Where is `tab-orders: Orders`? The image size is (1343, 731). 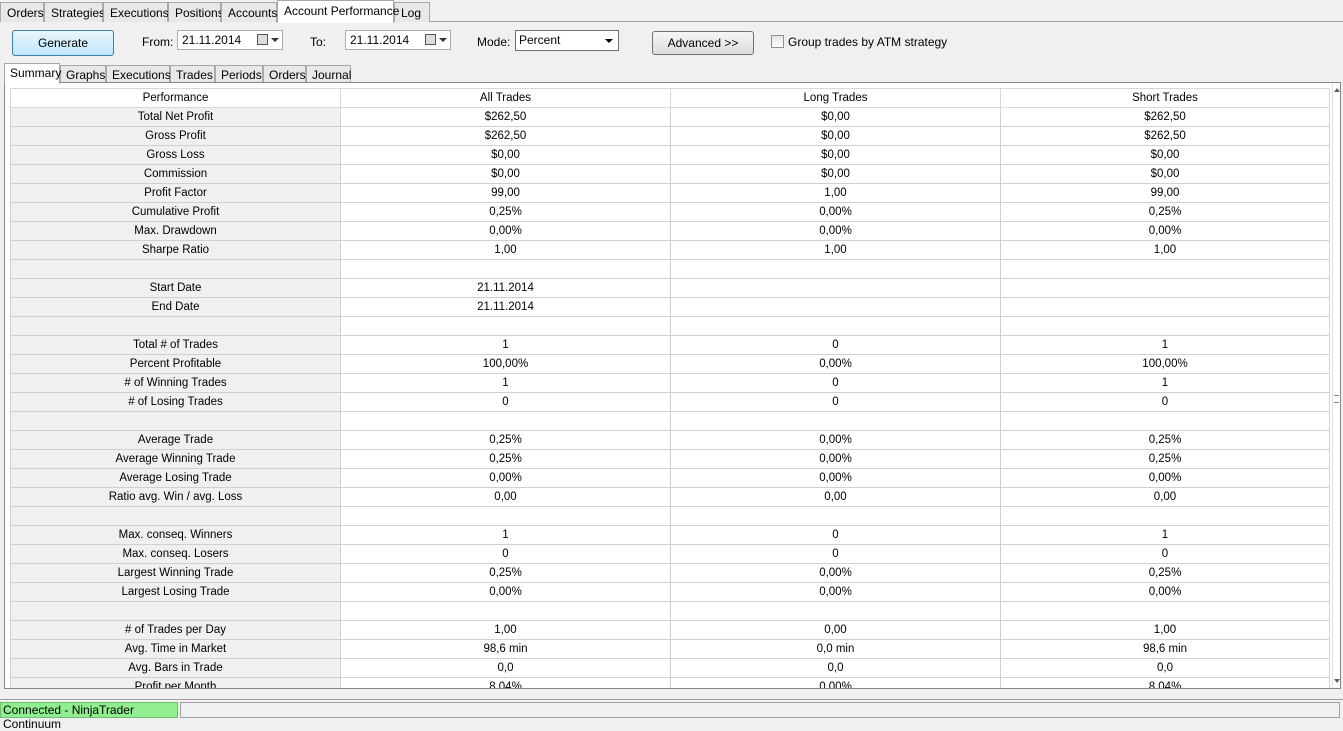
tab-orders: Orders is located at coordinates (22, 12).